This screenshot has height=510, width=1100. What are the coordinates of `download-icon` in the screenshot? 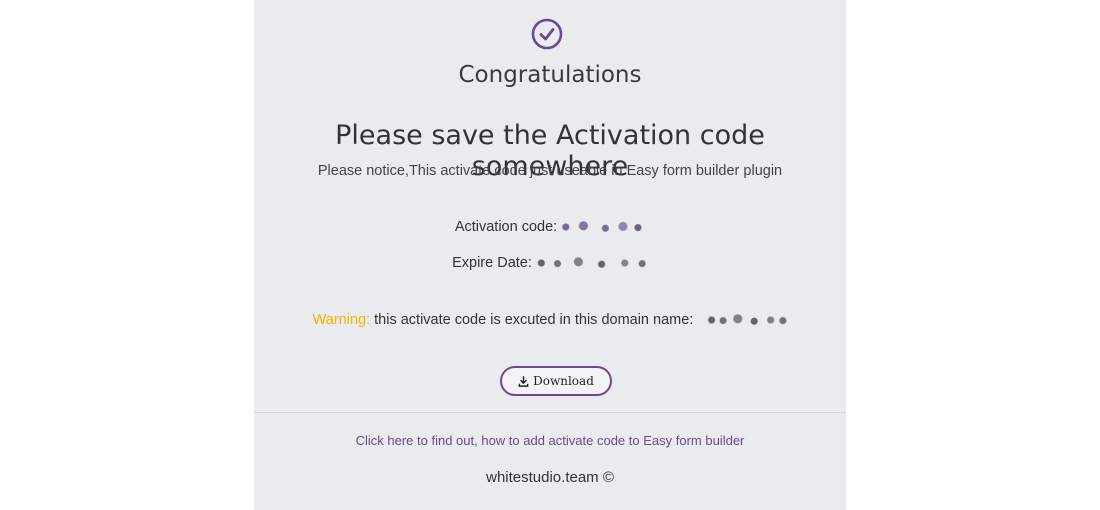 It's located at (523, 381).